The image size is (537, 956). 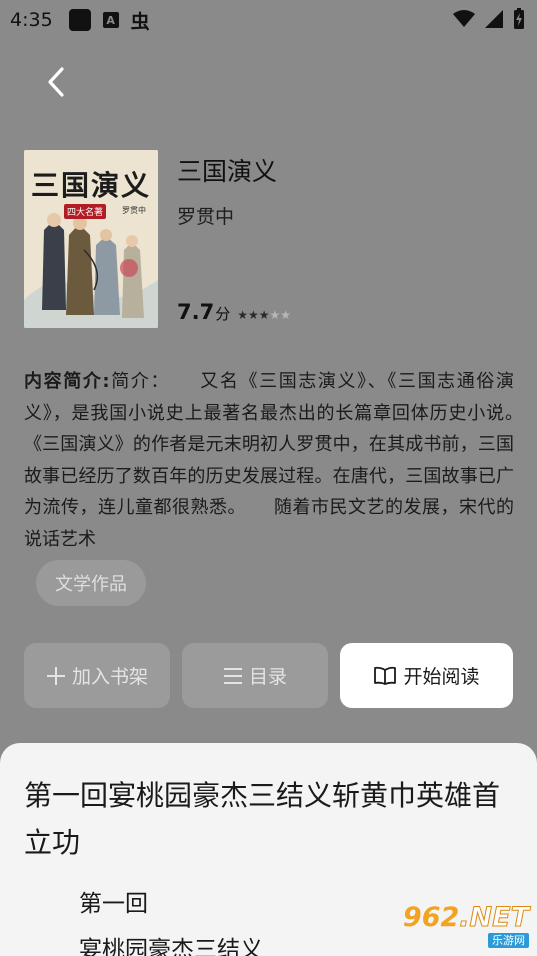 What do you see at coordinates (262, 819) in the screenshot?
I see `chapter-title: 第一回宴桃园豪杰三结义斩黄巾英雄首立功` at bounding box center [262, 819].